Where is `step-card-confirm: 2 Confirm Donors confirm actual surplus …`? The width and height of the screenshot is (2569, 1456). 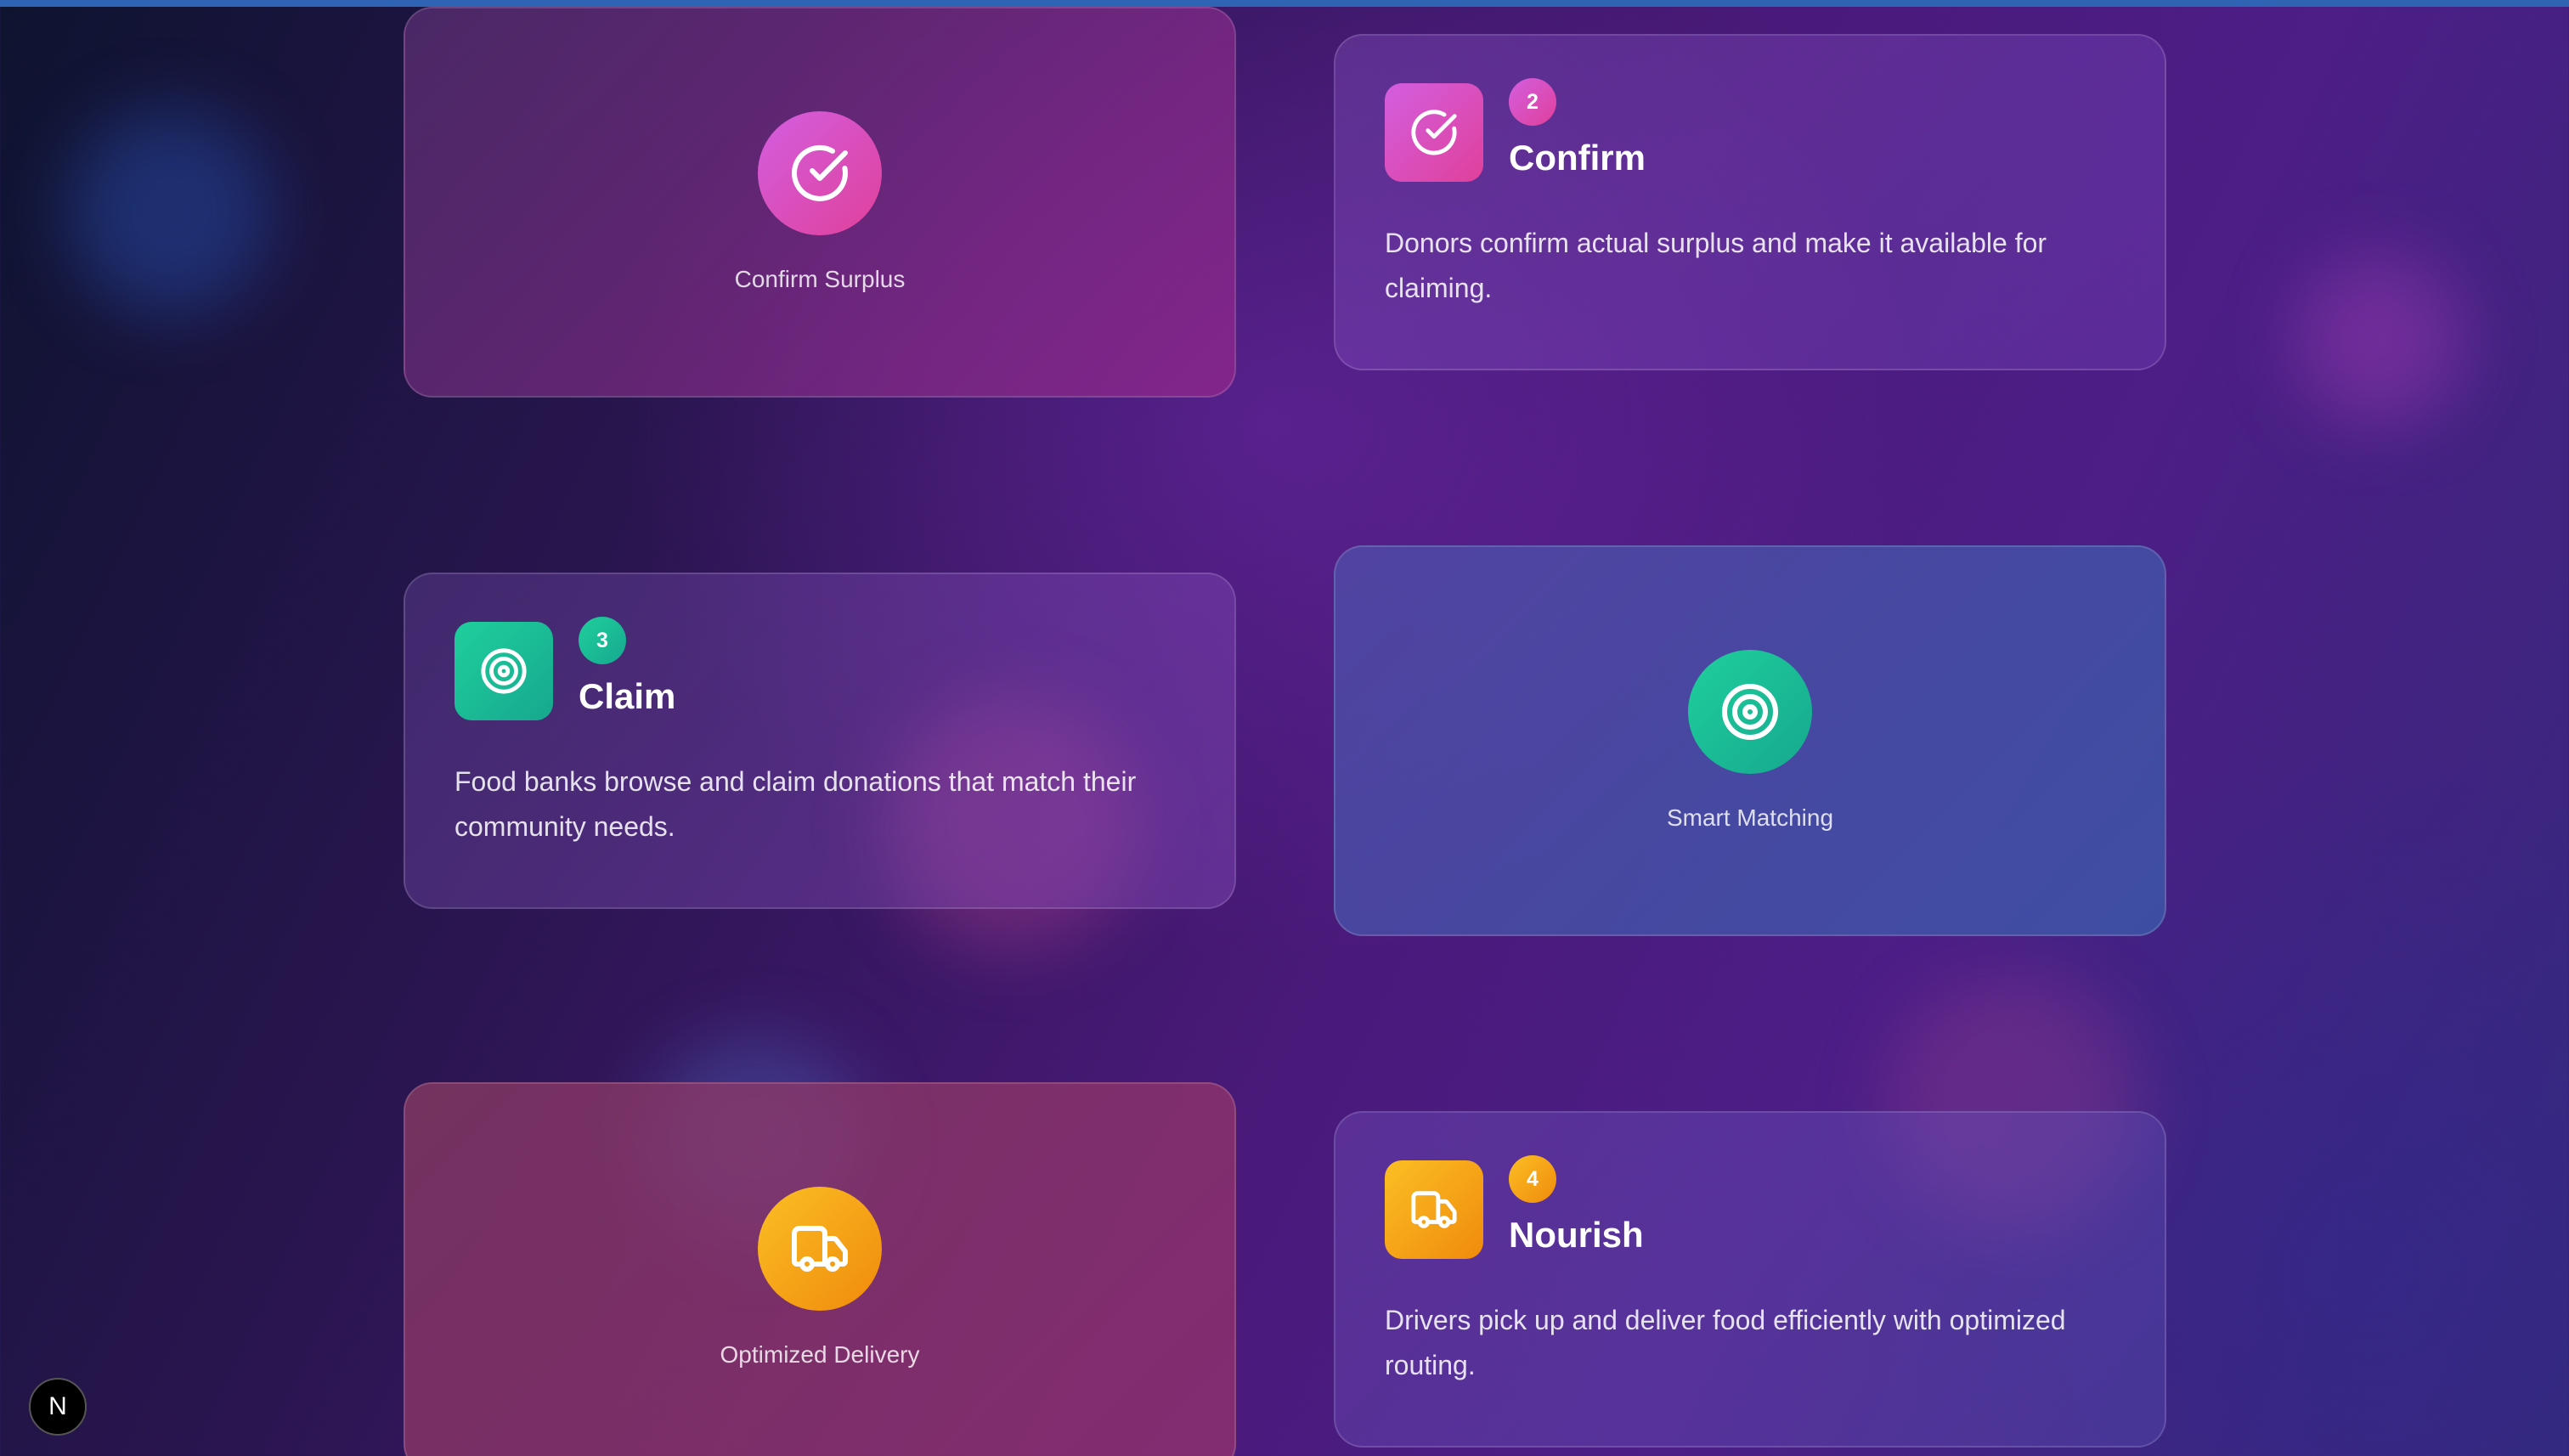
step-card-confirm: 2 Confirm Donors confirm actual surplus … is located at coordinates (1750, 202).